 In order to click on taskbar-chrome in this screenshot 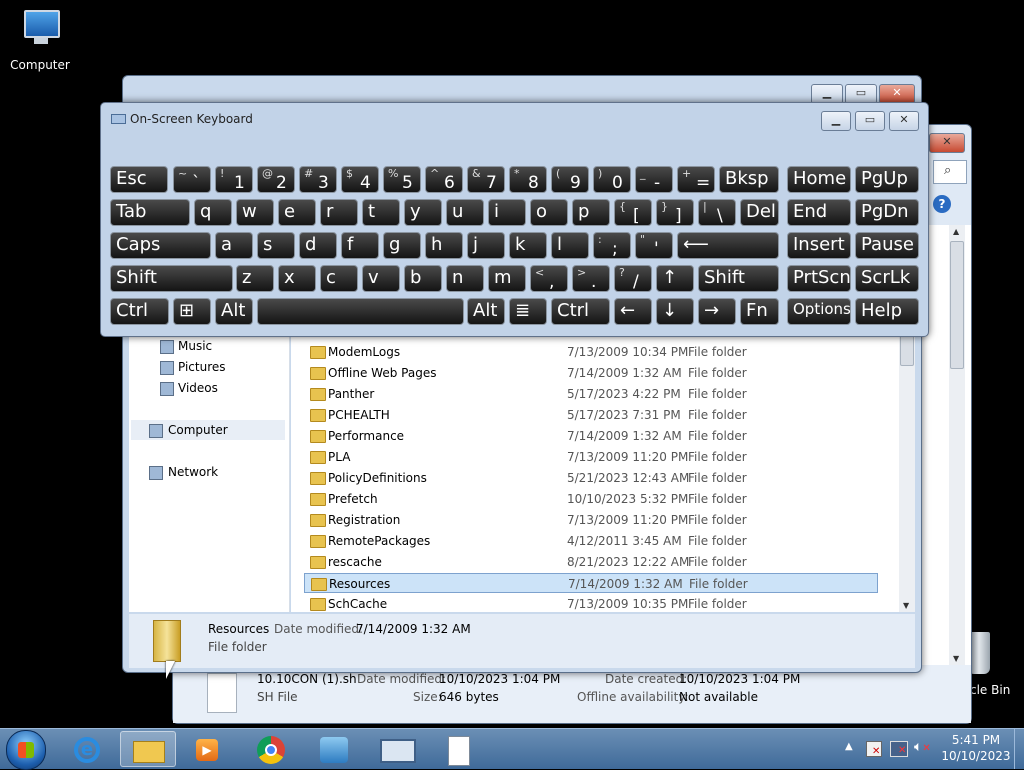, I will do `click(272, 749)`.